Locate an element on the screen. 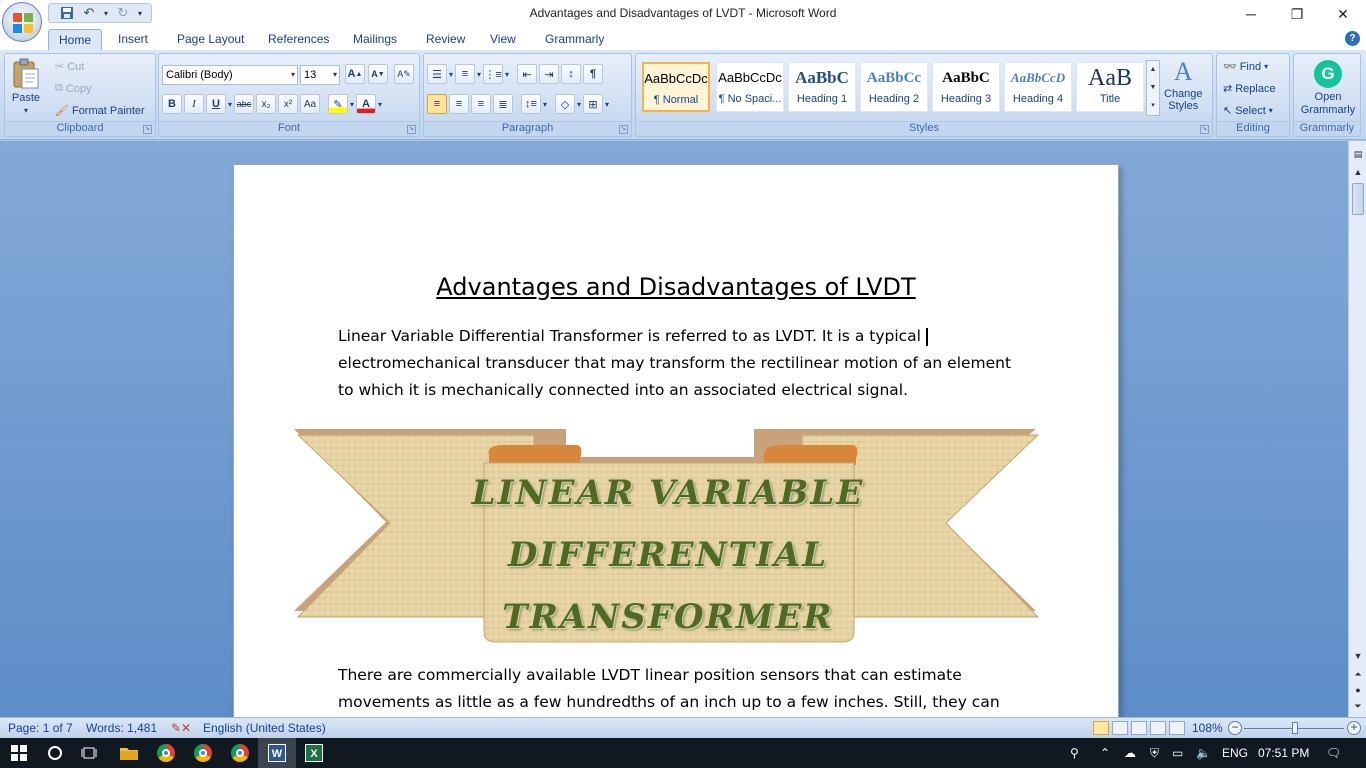 This screenshot has height=768, width=1366. borders-dropdown-icon: ▾ is located at coordinates (607, 104).